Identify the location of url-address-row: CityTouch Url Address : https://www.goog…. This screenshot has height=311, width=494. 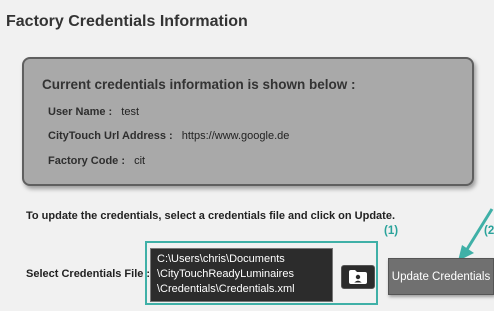
(168, 136).